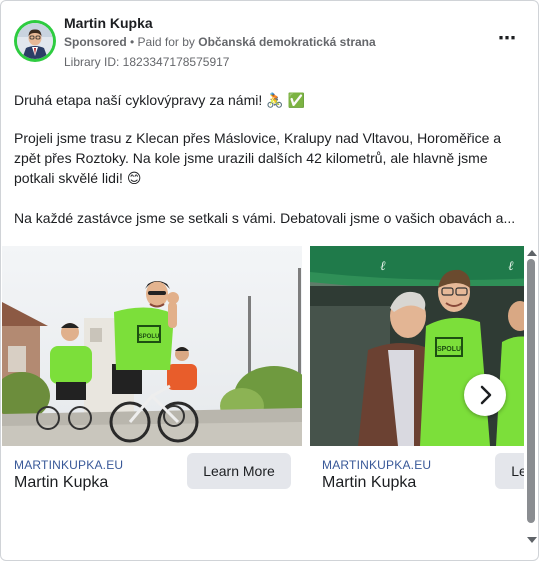 The height and width of the screenshot is (561, 539). What do you see at coordinates (95, 42) in the screenshot?
I see `sponsored-label: Sponsored` at bounding box center [95, 42].